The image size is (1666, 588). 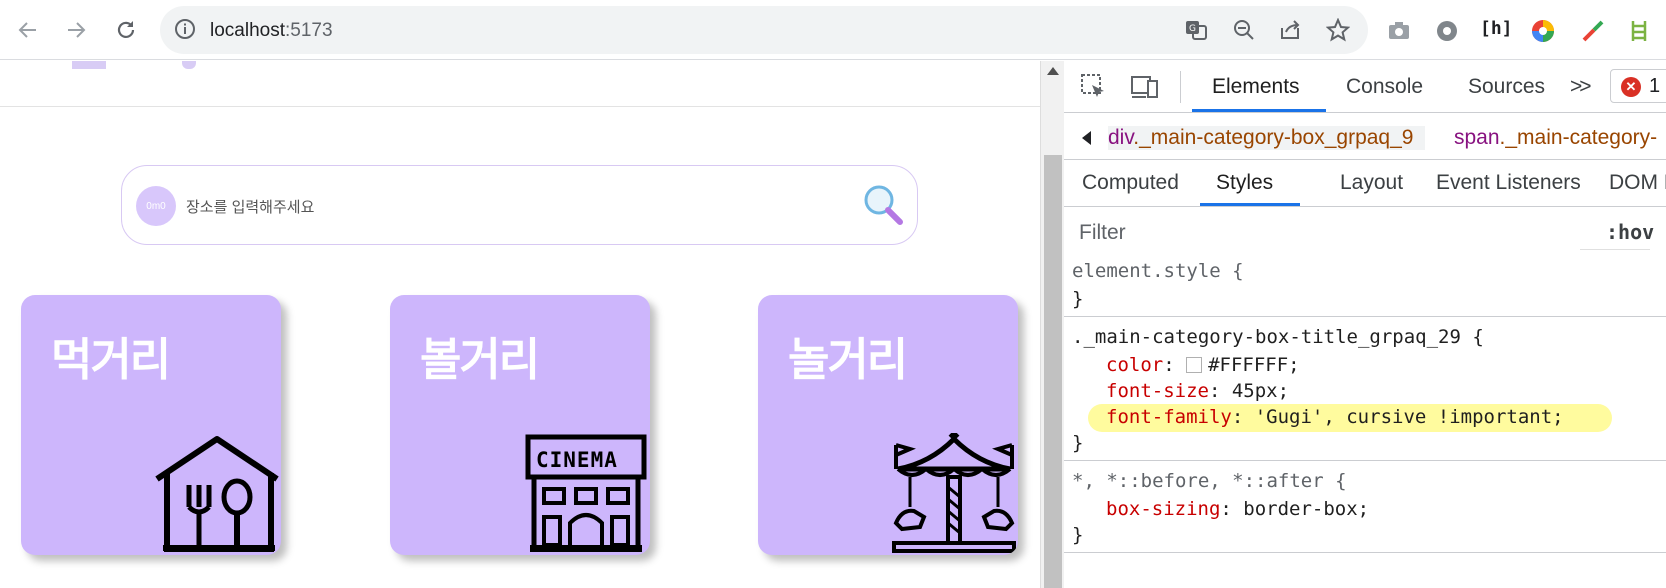 I want to click on color-picker-icon, so click(x=1543, y=31).